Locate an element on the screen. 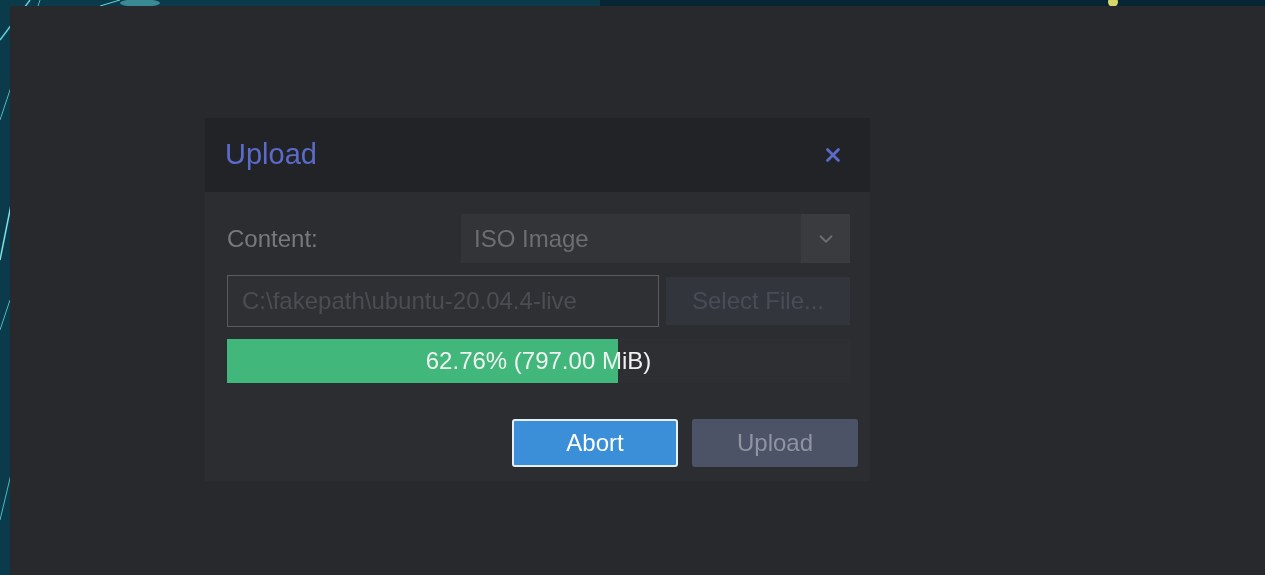 This screenshot has height=575, width=1265. abort-button: Abort is located at coordinates (595, 443).